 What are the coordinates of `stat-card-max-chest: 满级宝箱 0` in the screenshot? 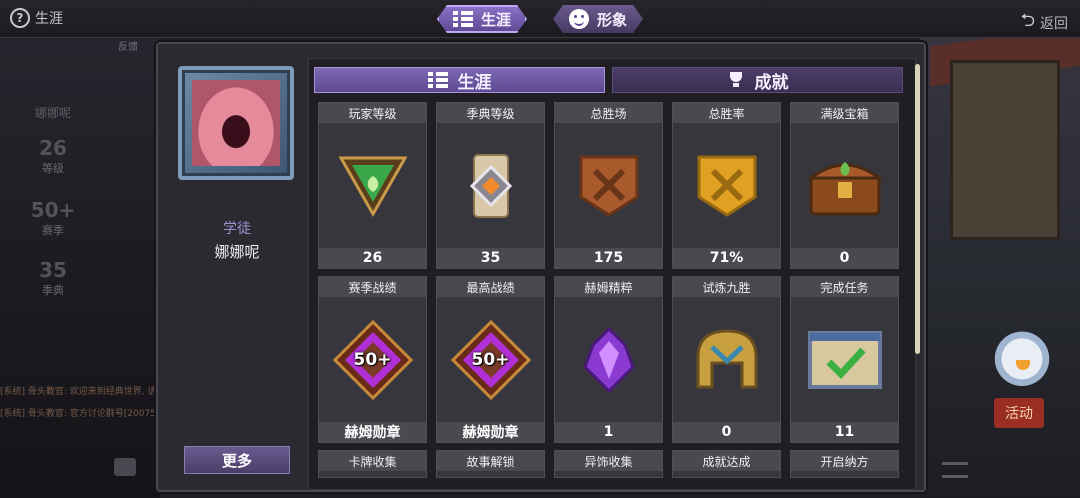 It's located at (844, 185).